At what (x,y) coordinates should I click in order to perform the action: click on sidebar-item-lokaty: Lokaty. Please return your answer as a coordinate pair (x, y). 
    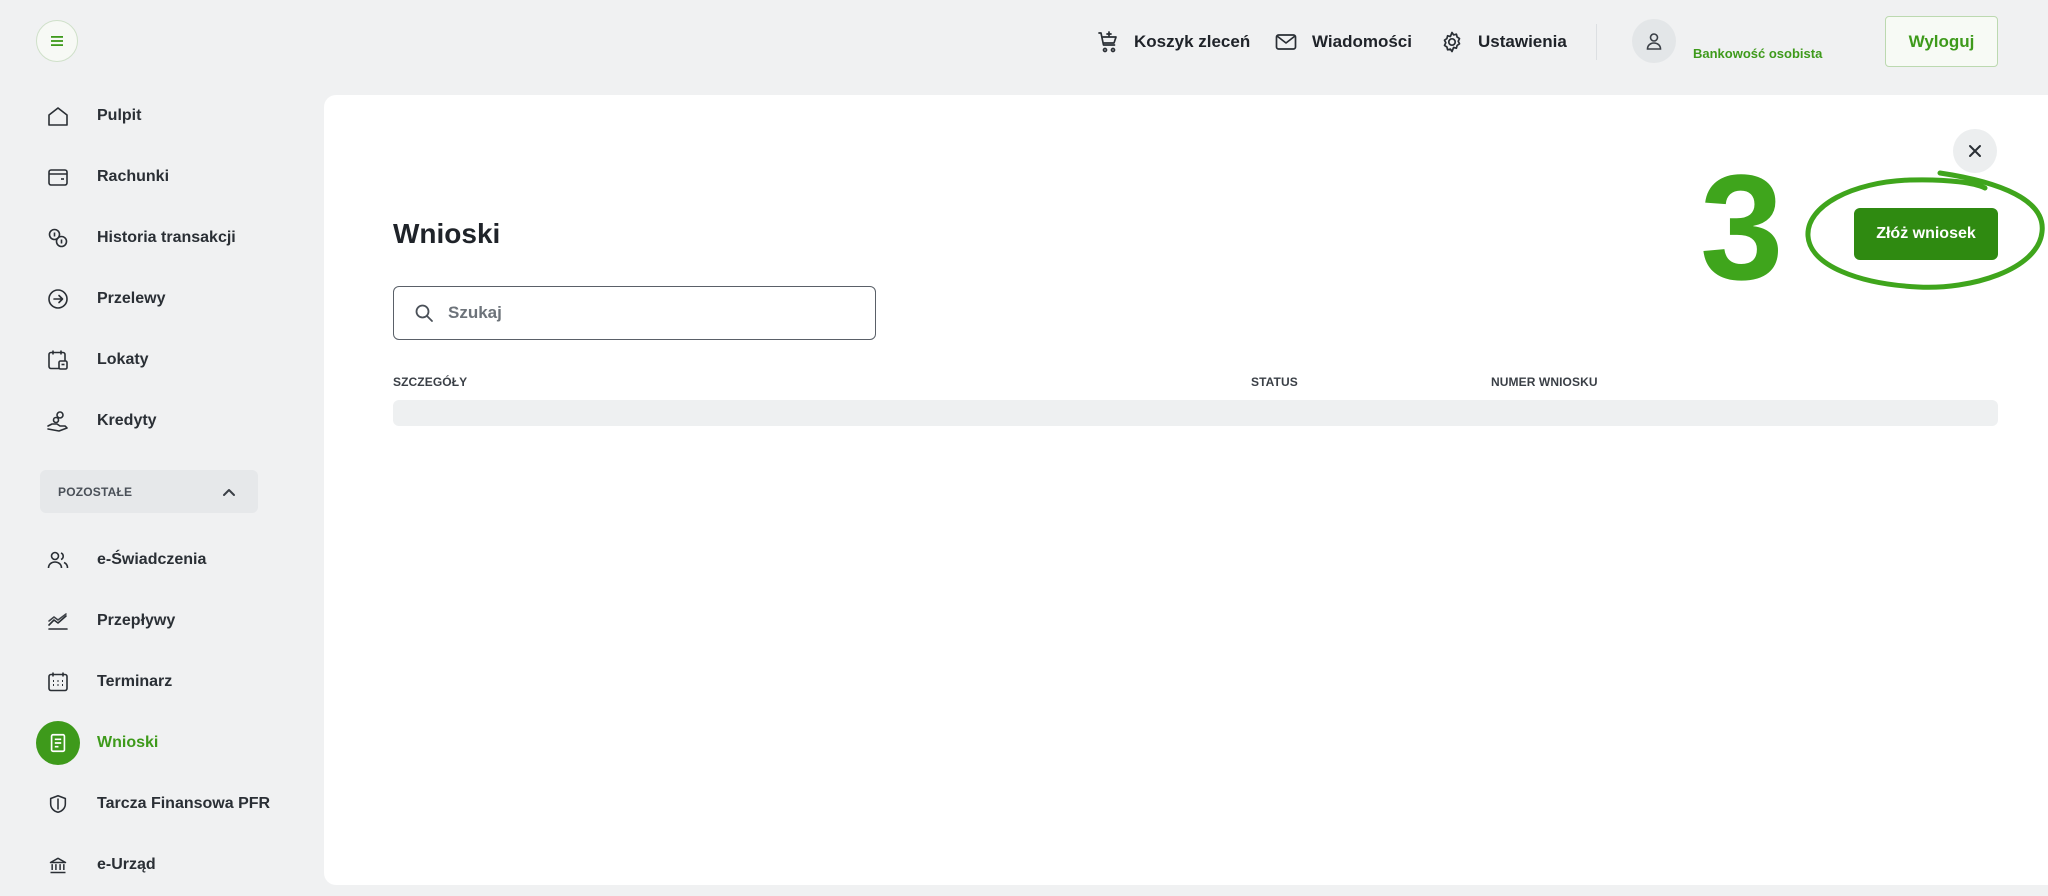
    Looking at the image, I should click on (92, 360).